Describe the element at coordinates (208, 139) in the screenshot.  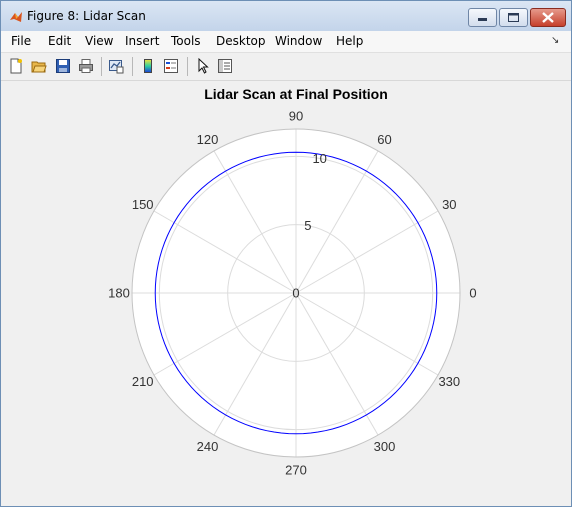
I see `theta-tick-label: 120` at that location.